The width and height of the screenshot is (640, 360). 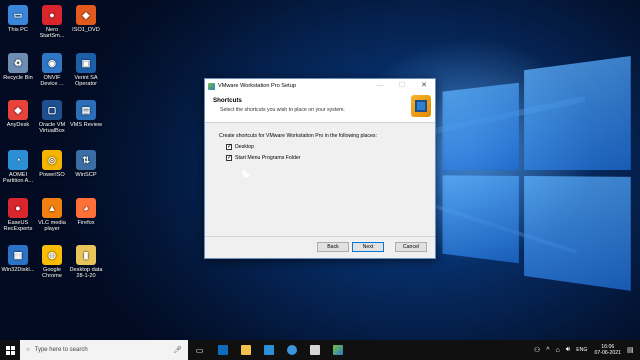 I want to click on desktop-icon: ● EaseUS RecExperts, so click(x=18, y=215).